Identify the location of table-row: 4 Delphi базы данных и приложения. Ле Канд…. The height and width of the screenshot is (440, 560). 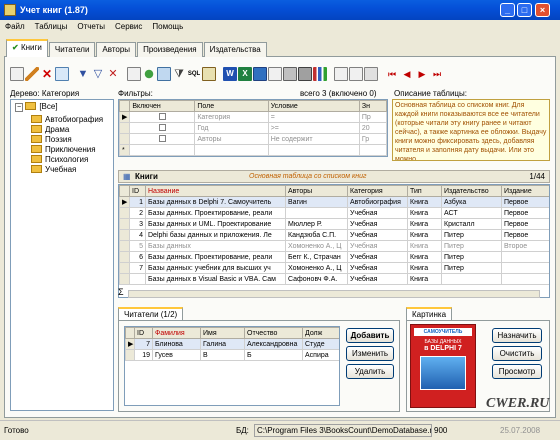
(334, 235).